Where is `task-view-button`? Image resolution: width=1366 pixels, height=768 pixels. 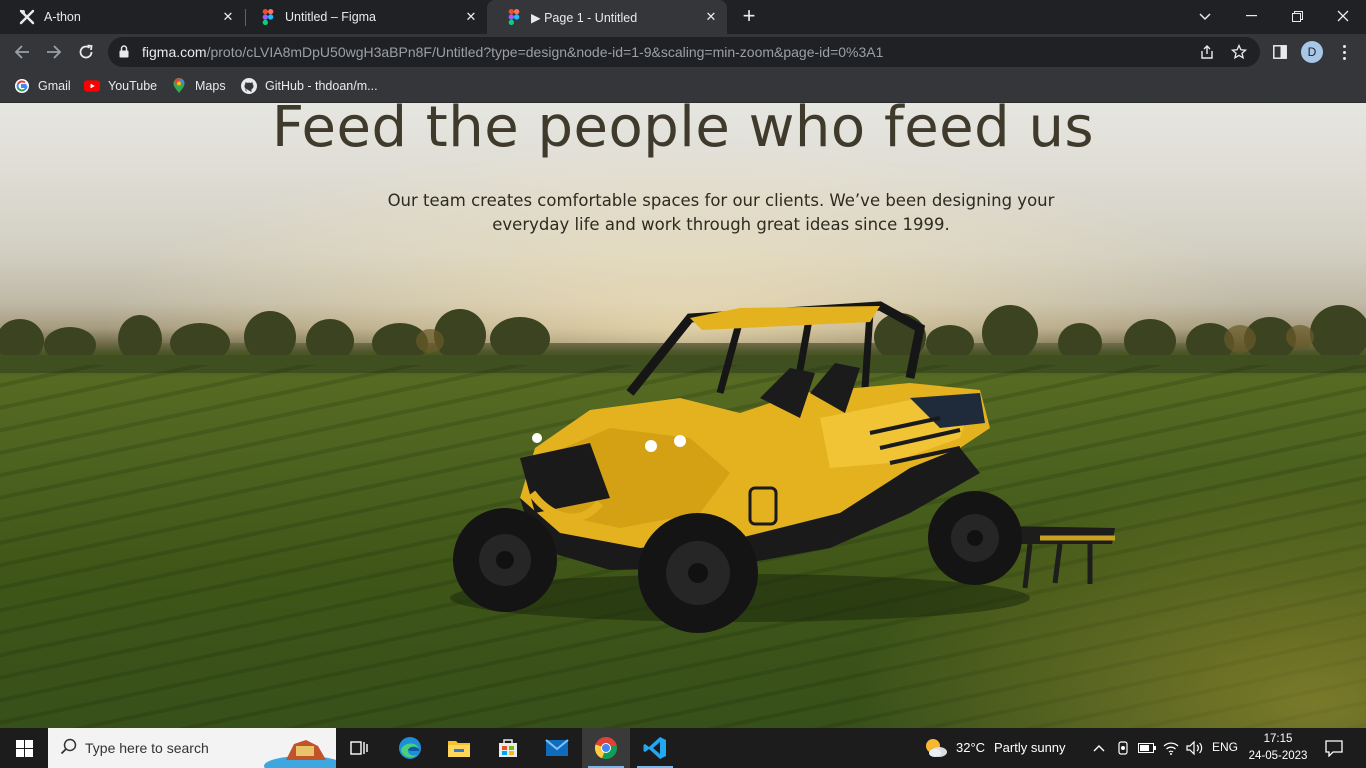 task-view-button is located at coordinates (360, 748).